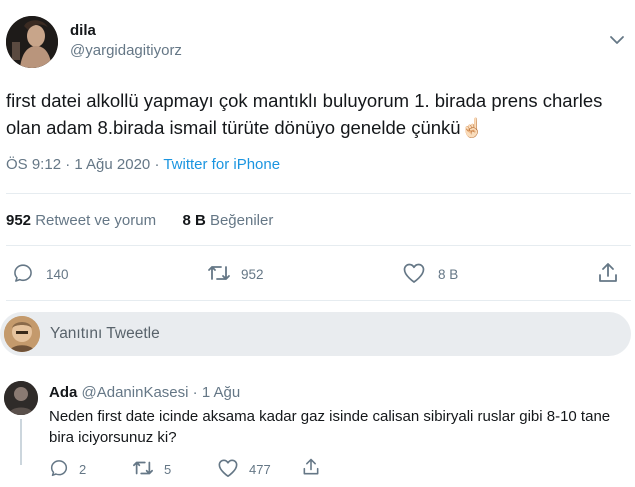 The height and width of the screenshot is (487, 635). Describe the element at coordinates (83, 30) in the screenshot. I see `author-name: dila` at that location.